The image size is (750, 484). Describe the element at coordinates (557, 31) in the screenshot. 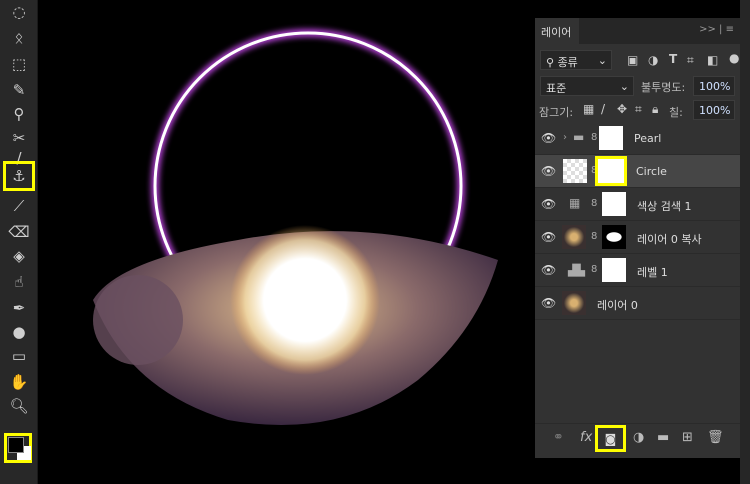

I see `tab-layers: 레이어` at that location.